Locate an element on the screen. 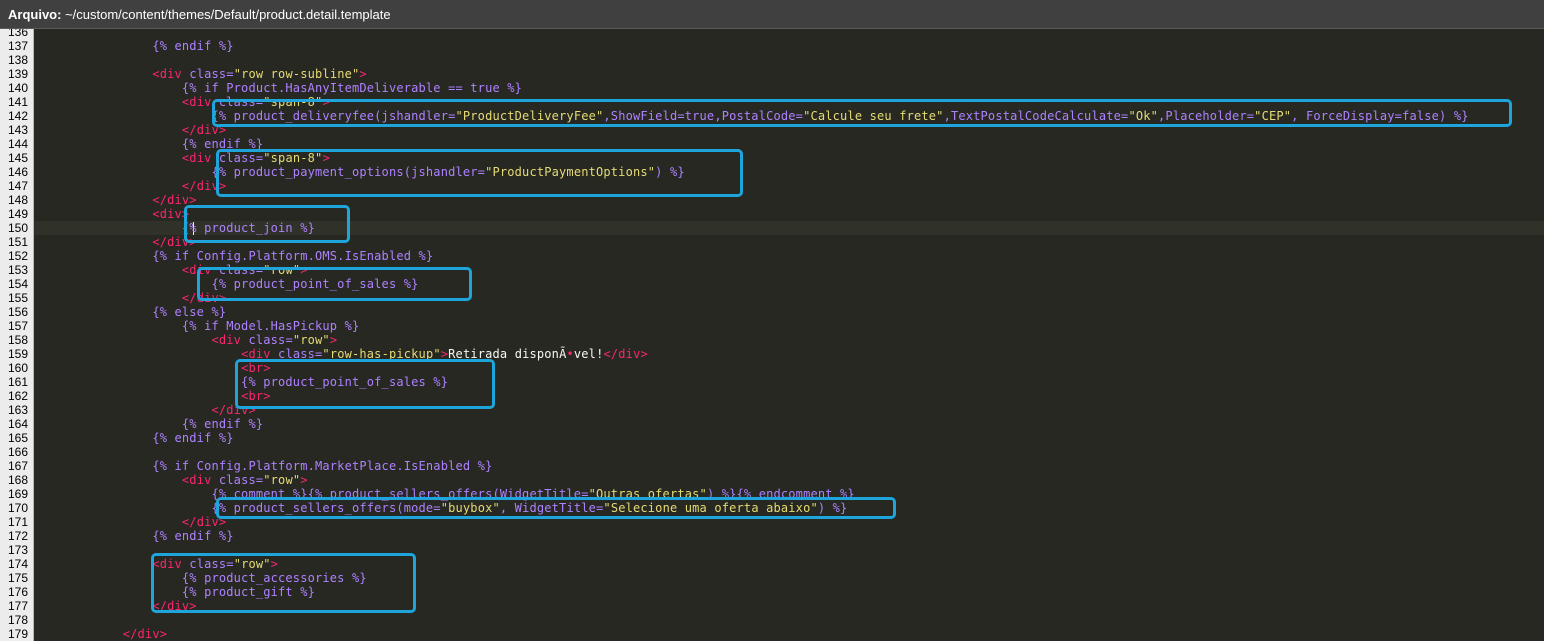 The height and width of the screenshot is (641, 1544). code-token: ,ShowField=true,PostalCode= is located at coordinates (703, 116).